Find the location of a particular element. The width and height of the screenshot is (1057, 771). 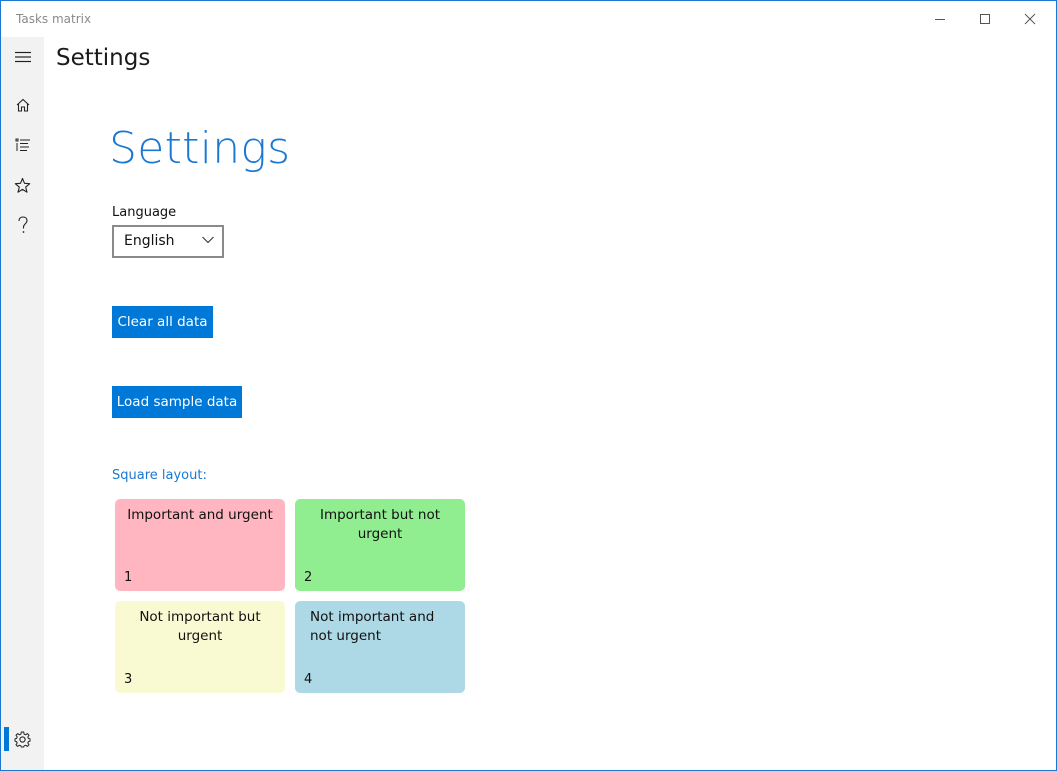

question-icon is located at coordinates (22, 224).